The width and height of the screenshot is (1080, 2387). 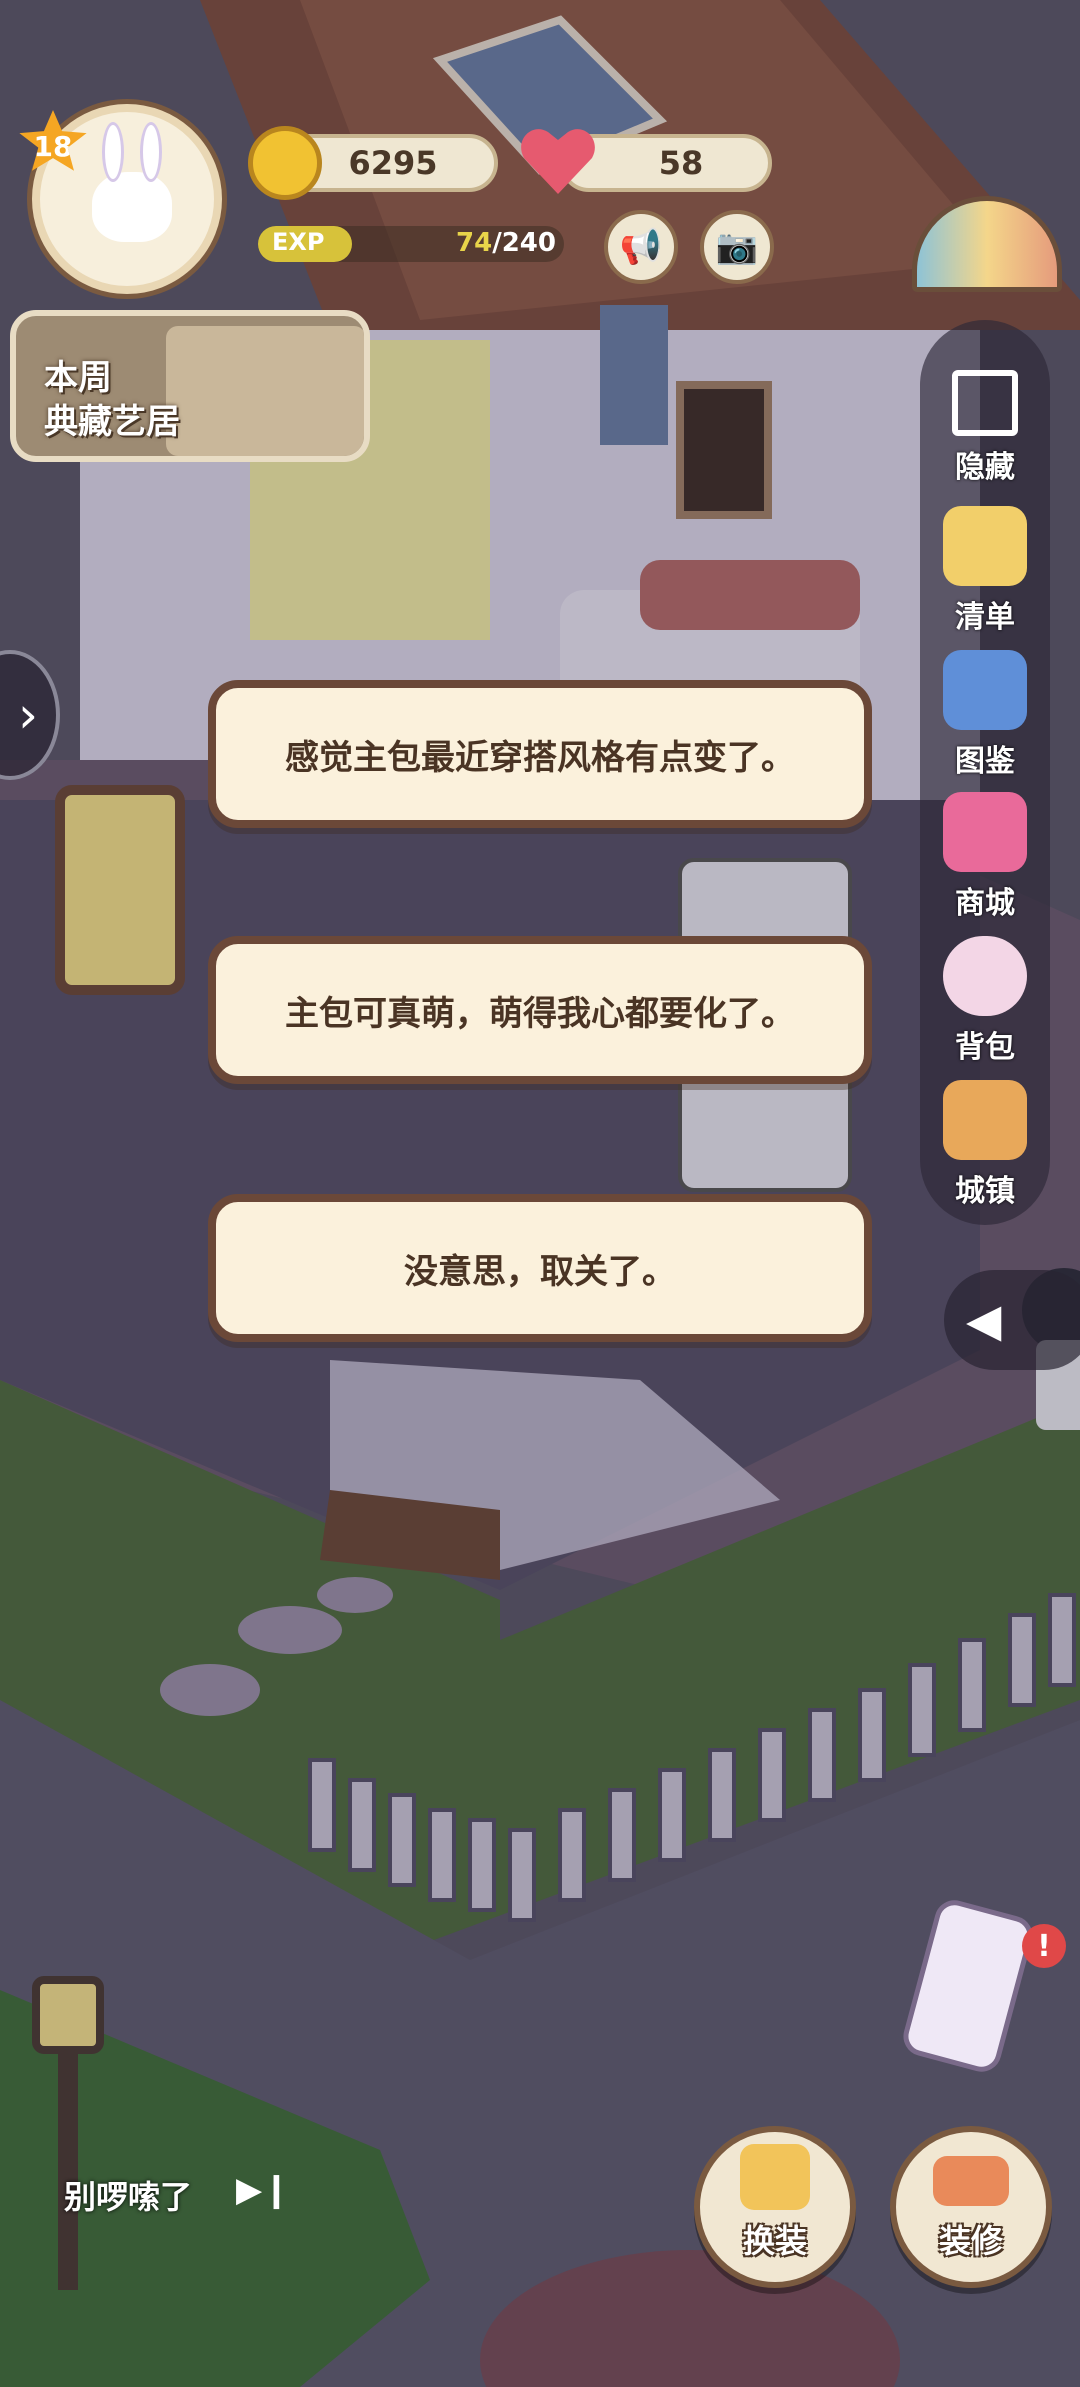 What do you see at coordinates (411, 244) in the screenshot?
I see `exp-bar: EXP 74/240` at bounding box center [411, 244].